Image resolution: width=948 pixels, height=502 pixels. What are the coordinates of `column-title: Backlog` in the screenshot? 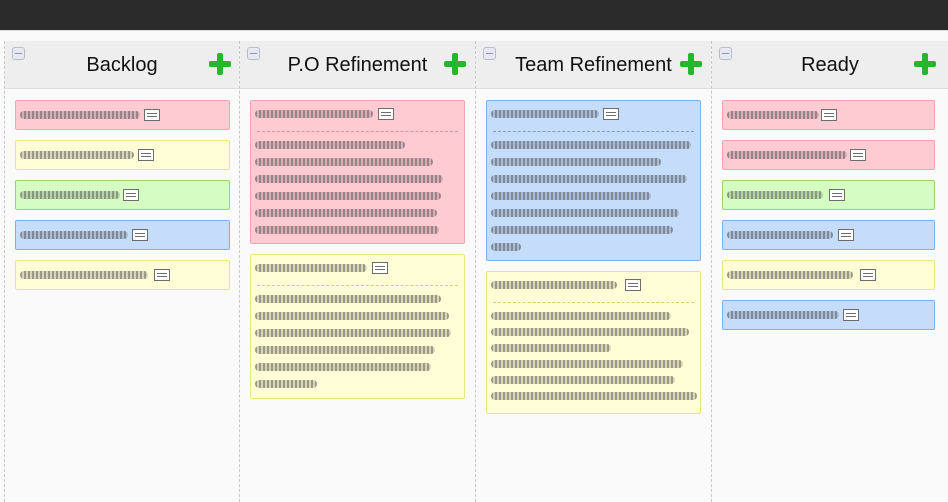 It's located at (122, 65).